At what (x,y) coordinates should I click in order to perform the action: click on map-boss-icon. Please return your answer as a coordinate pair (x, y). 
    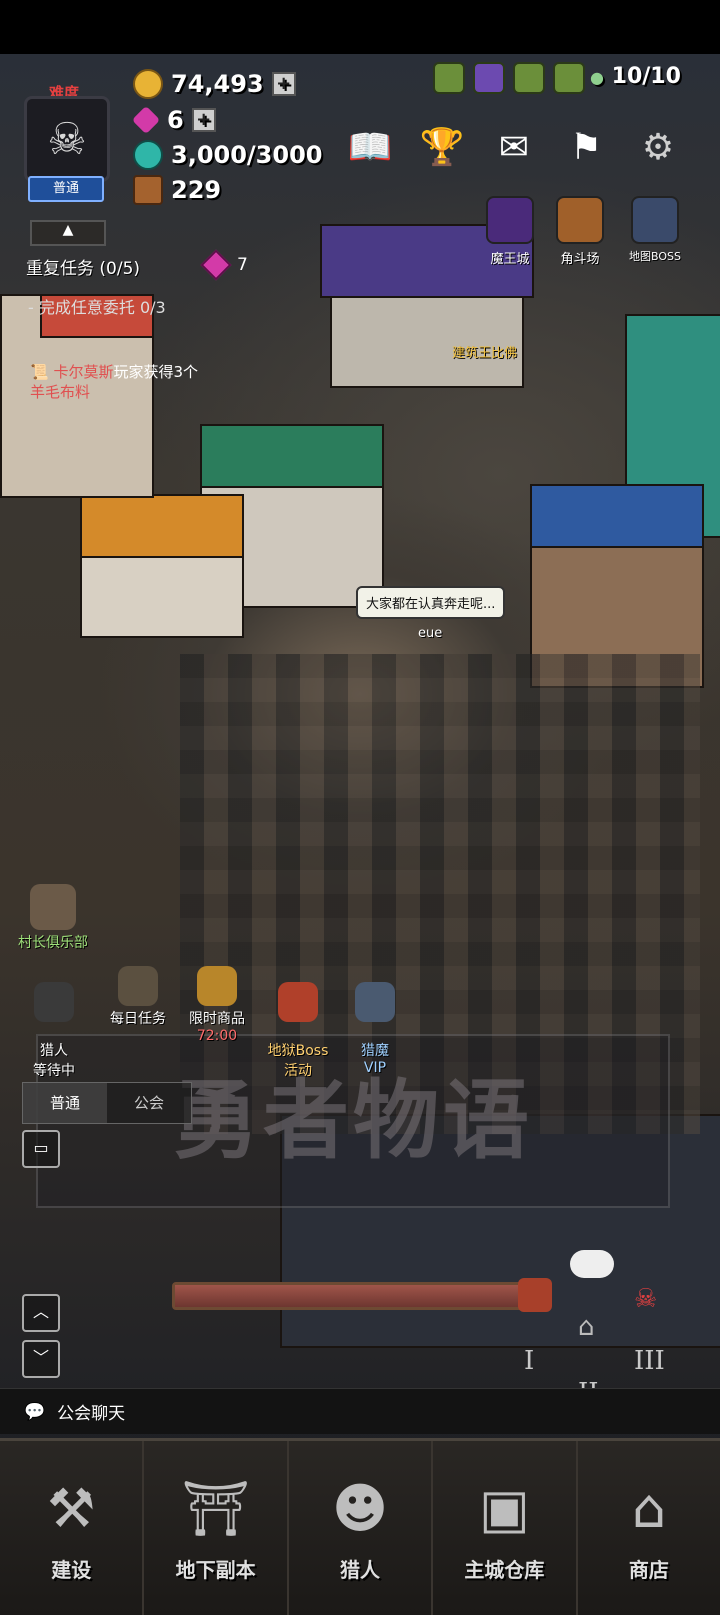
    Looking at the image, I should click on (655, 220).